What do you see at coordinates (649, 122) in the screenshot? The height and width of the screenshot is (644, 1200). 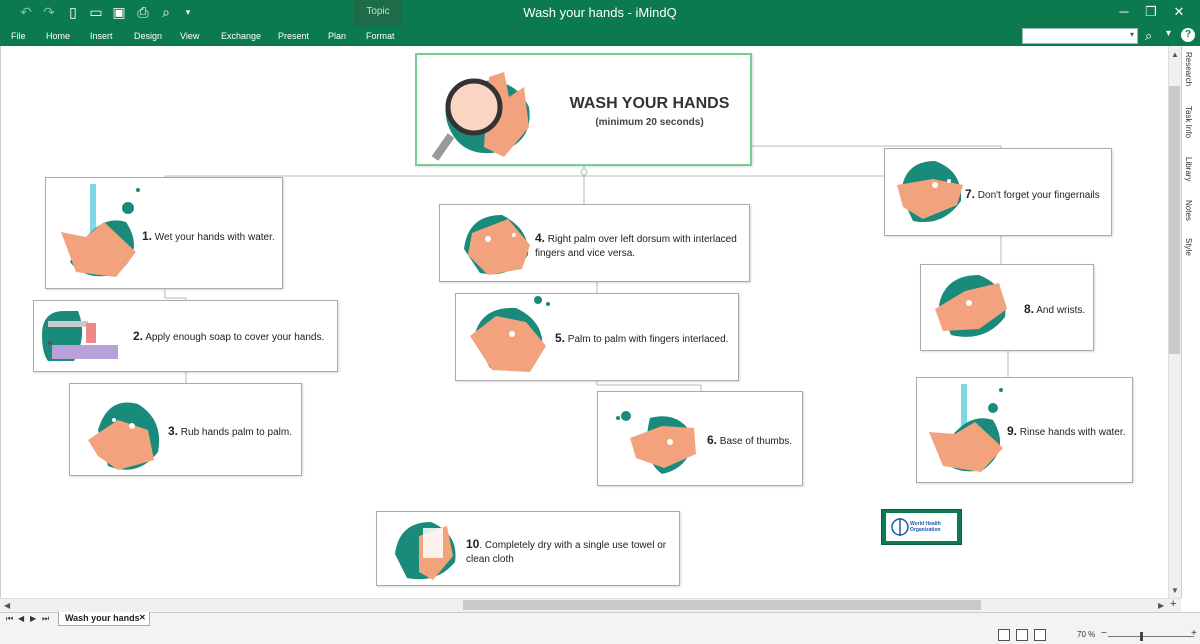 I see `central-subtitle: (minimum 20 seconds)` at bounding box center [649, 122].